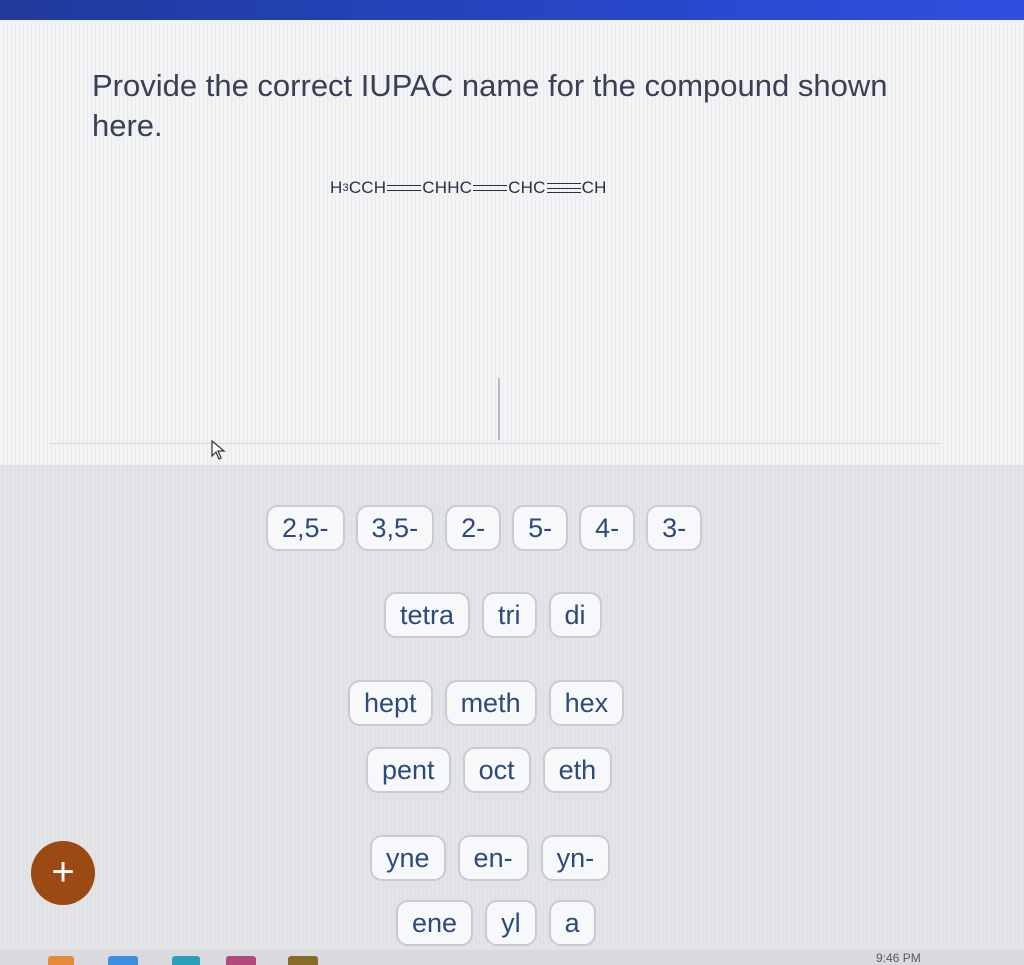  I want to click on tile-locant: 2-, so click(473, 528).